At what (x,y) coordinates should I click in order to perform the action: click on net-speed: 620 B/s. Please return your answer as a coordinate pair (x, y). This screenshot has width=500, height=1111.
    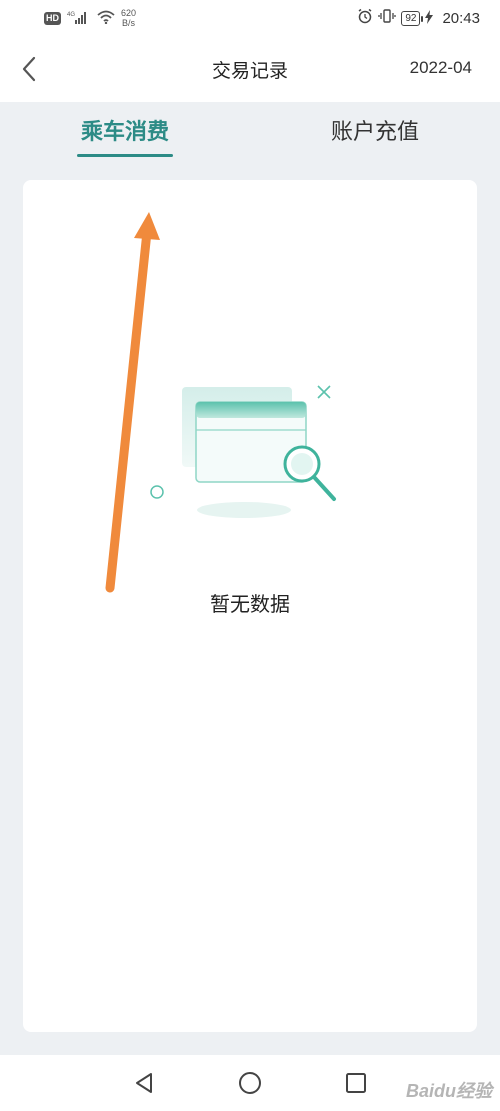
    Looking at the image, I should click on (128, 18).